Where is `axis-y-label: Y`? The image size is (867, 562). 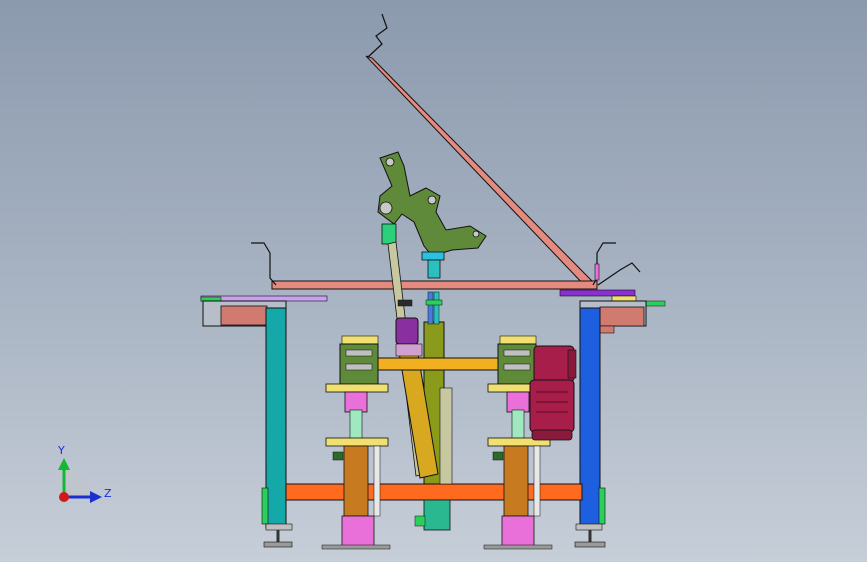
axis-y-label: Y is located at coordinates (61, 450).